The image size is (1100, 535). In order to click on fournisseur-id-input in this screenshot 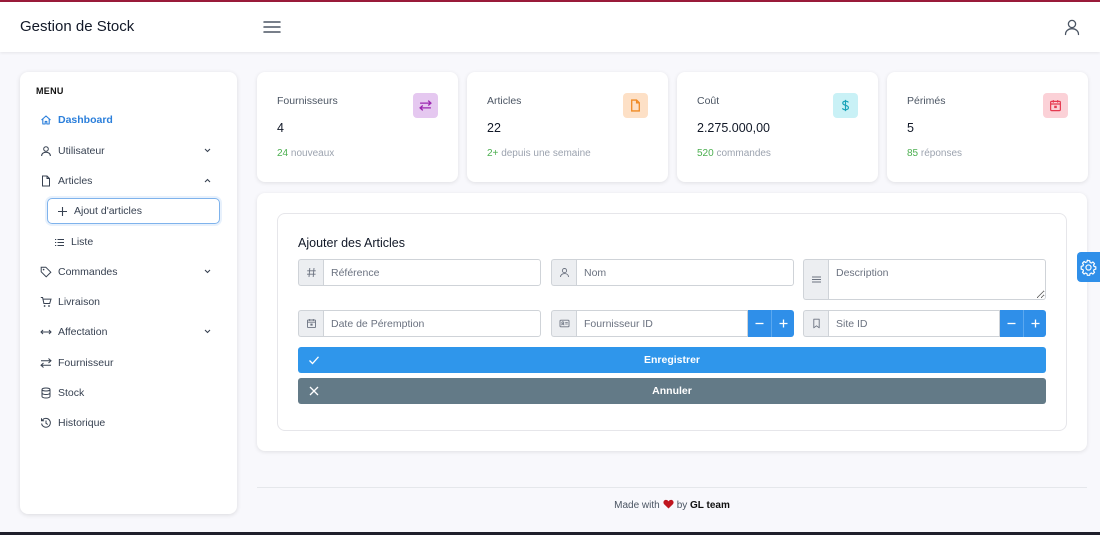, I will do `click(662, 323)`.